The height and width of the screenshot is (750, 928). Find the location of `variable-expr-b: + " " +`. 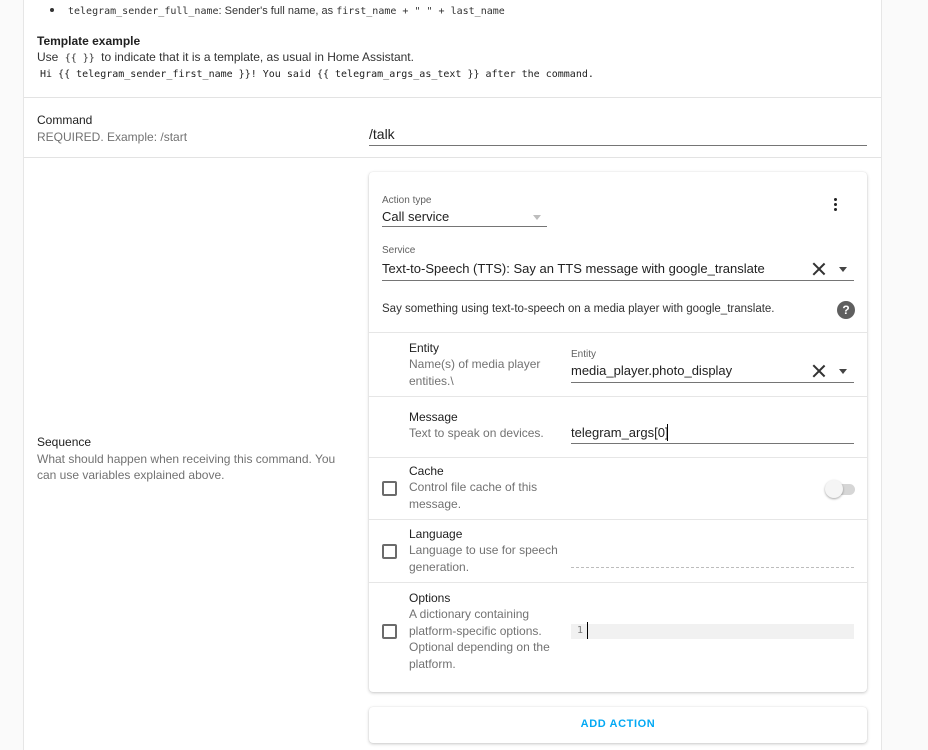

variable-expr-b: + " " + is located at coordinates (423, 11).